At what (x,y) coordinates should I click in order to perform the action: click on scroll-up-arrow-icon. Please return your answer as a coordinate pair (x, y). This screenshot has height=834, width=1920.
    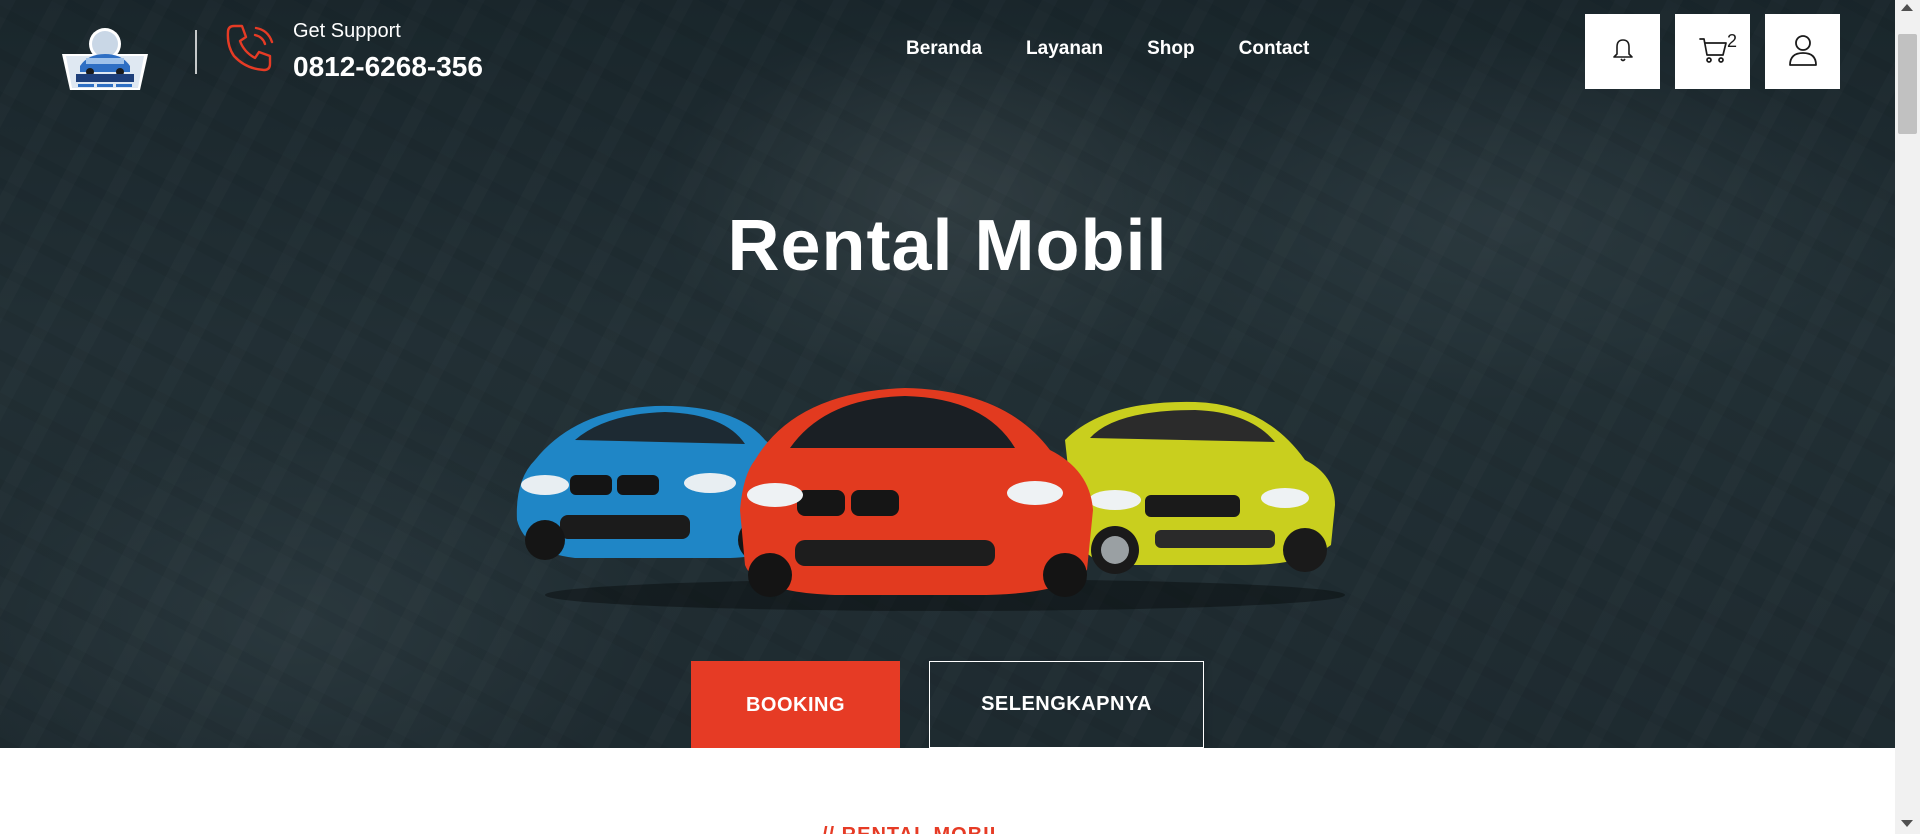
    Looking at the image, I should click on (1907, 7).